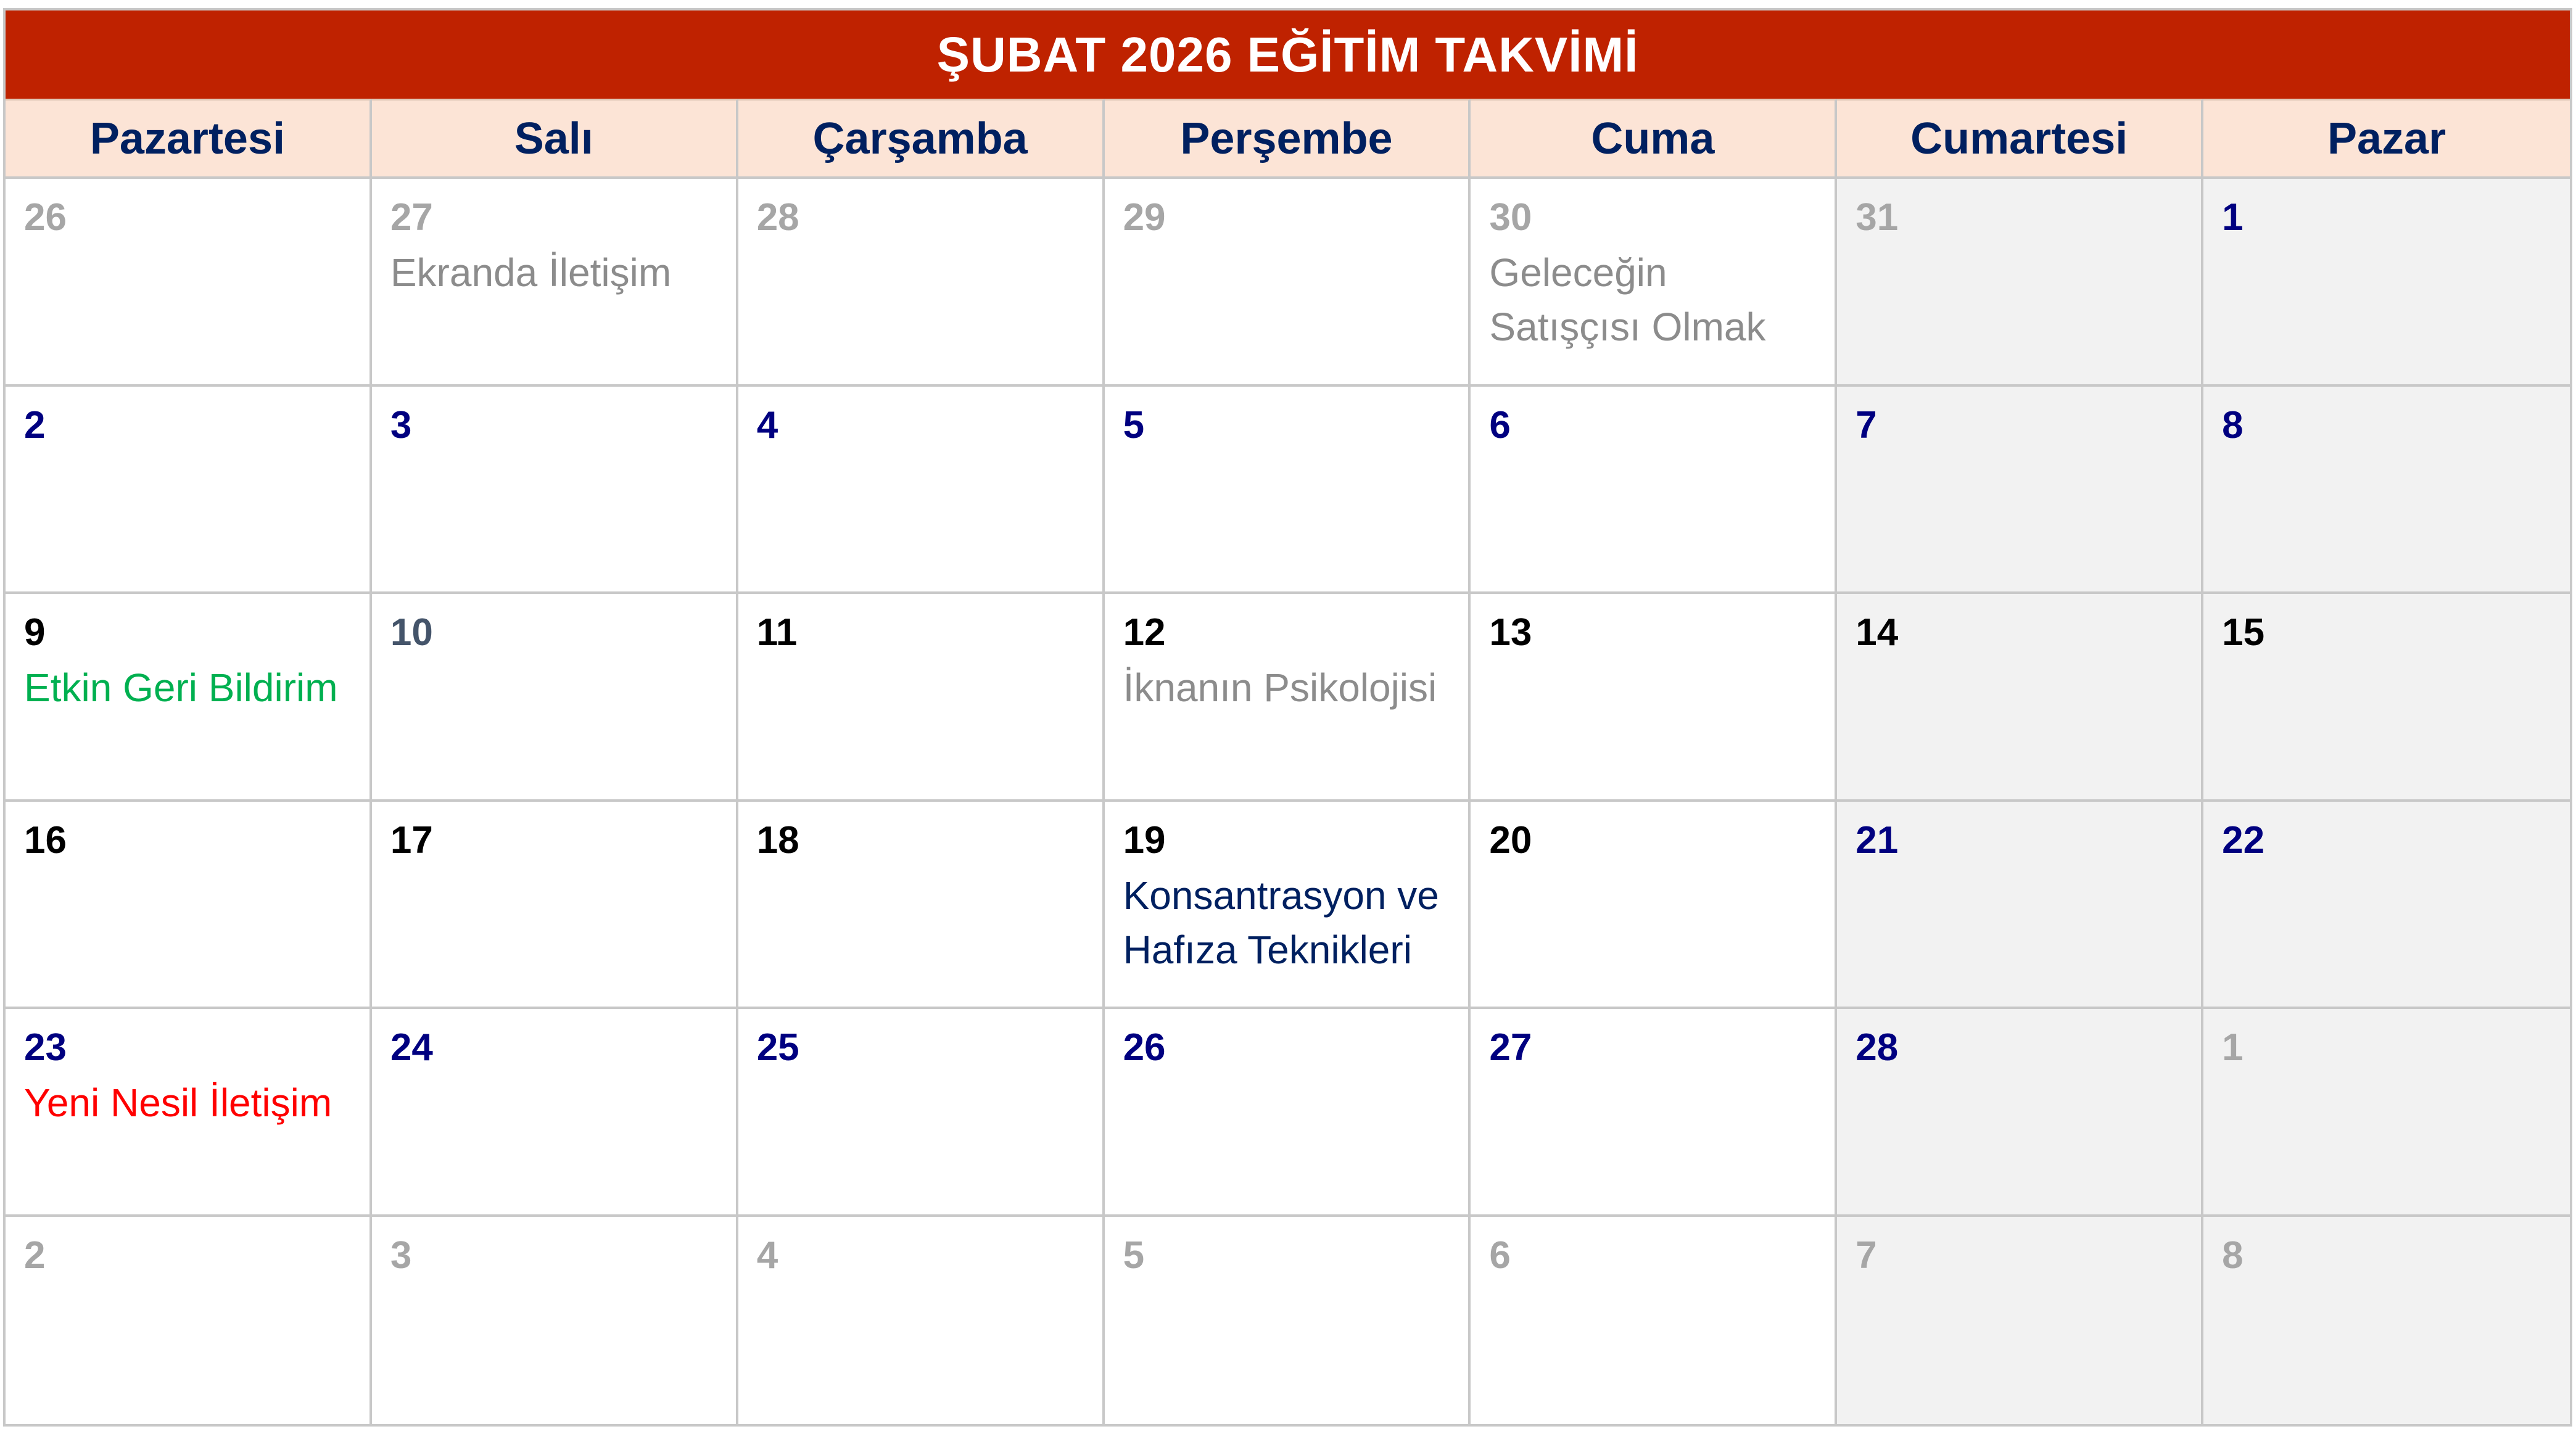 This screenshot has height=1429, width=2576. Describe the element at coordinates (2020, 698) in the screenshot. I see `day-cell: 14` at that location.